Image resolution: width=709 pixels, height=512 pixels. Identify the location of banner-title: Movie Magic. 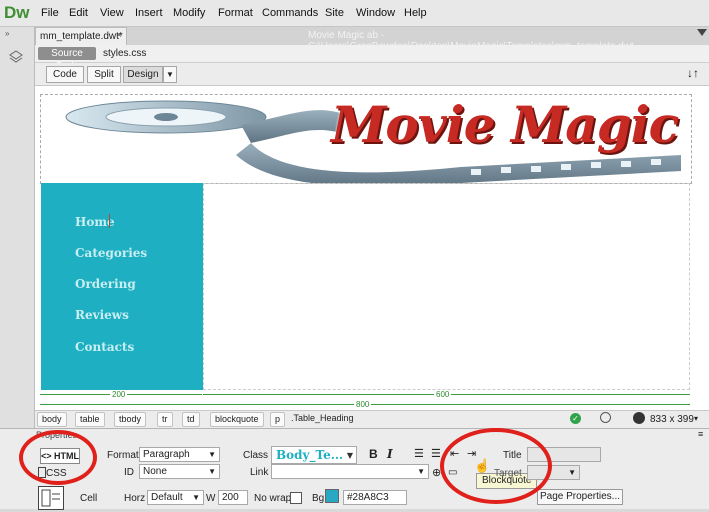
(505, 124).